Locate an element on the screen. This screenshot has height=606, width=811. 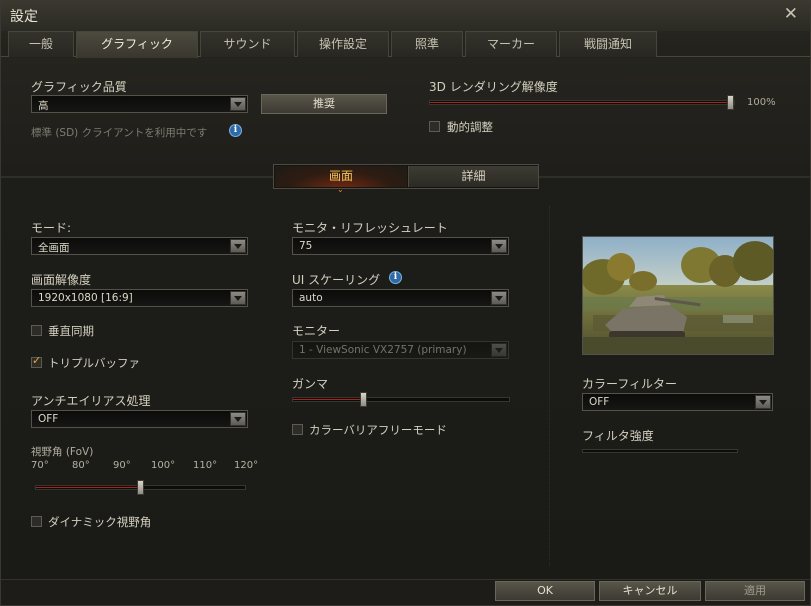
tab-aiming: 照準 is located at coordinates (427, 44).